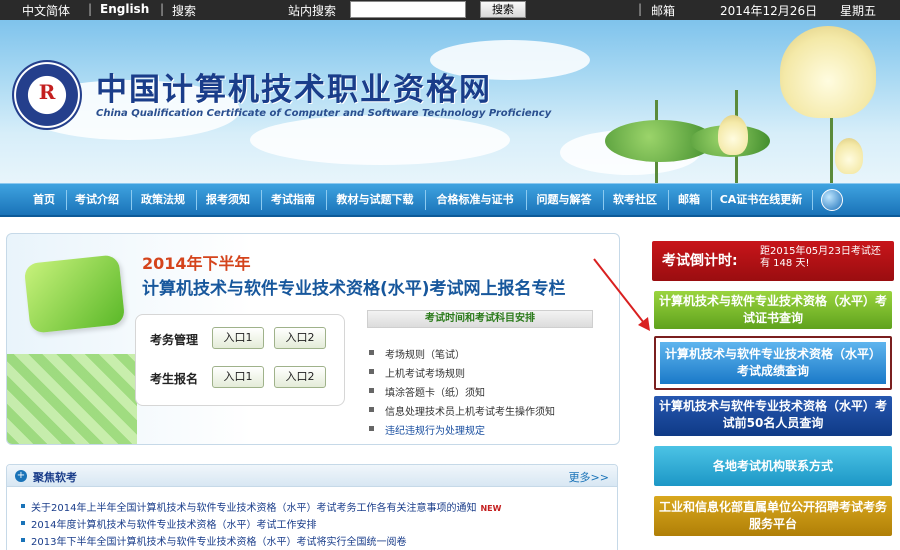 The image size is (900, 550). What do you see at coordinates (480, 319) in the screenshot?
I see `exam-schedule-link: 考试时间和考试科目安排` at bounding box center [480, 319].